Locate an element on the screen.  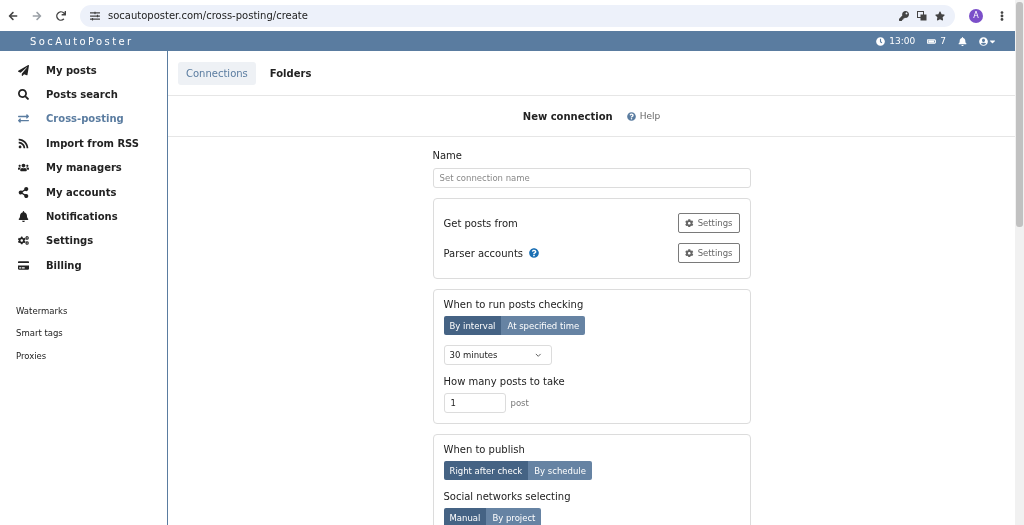
search-icon is located at coordinates (25, 95).